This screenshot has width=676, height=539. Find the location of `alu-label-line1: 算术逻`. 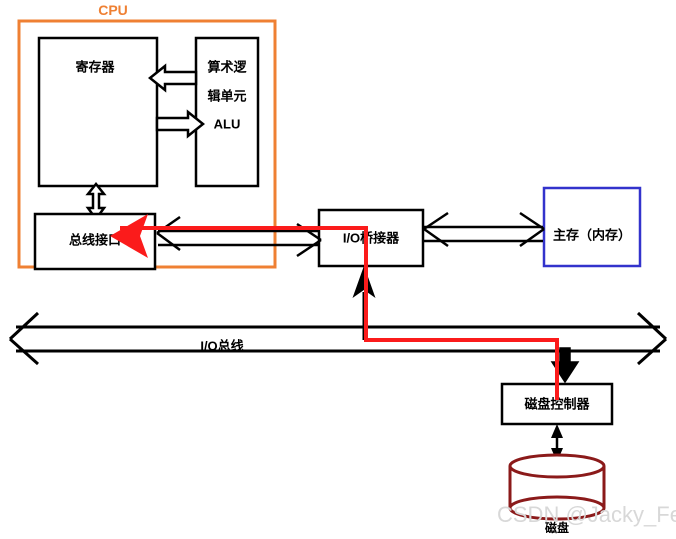

alu-label-line1: 算术逻 is located at coordinates (227, 66).